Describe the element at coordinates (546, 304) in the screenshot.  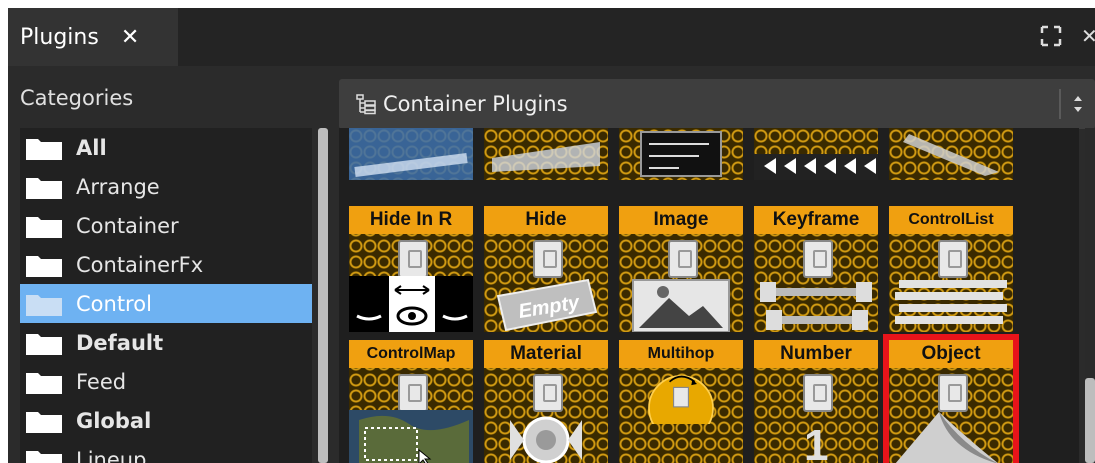
I see `empty-plate-icon: Empty` at that location.